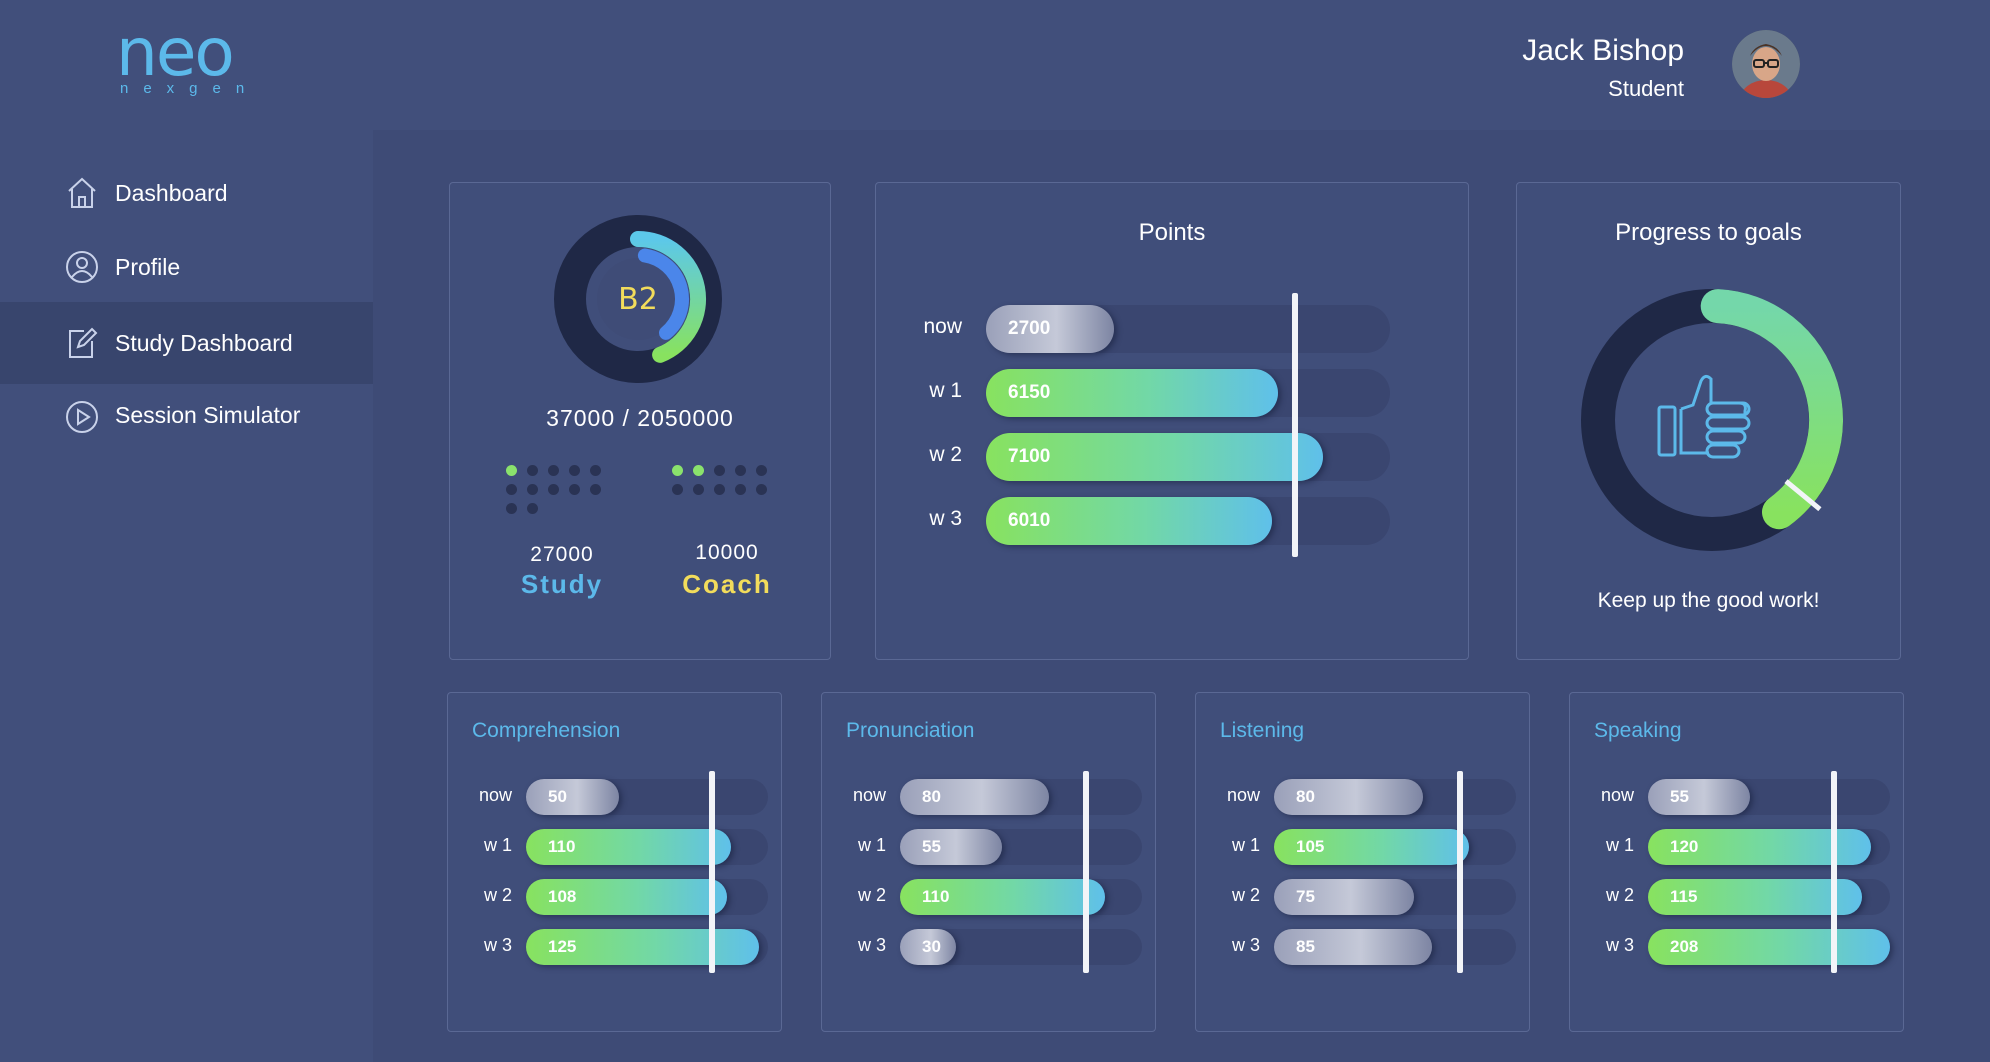 Image resolution: width=1990 pixels, height=1062 pixels. Describe the element at coordinates (1603, 51) in the screenshot. I see `user-name: Jack Bishop` at that location.